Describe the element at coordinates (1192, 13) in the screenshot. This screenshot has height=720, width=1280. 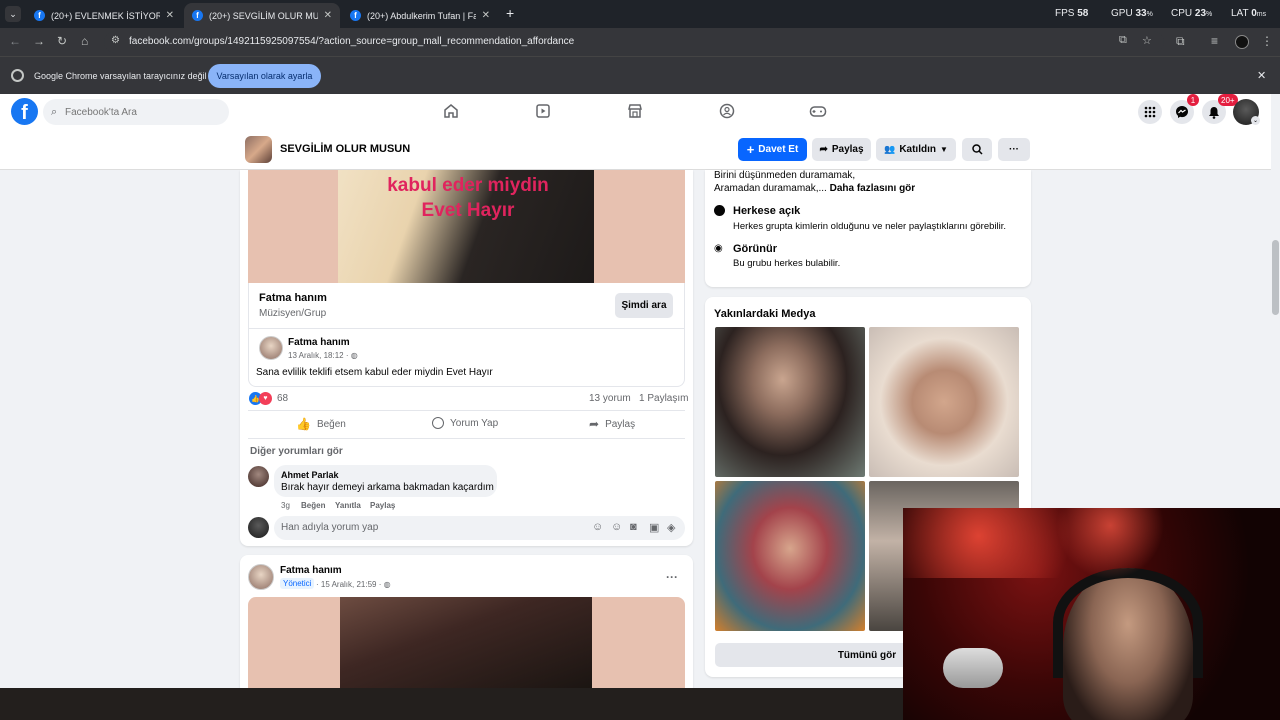
I see `cpu-readout: CPU 23%` at that location.